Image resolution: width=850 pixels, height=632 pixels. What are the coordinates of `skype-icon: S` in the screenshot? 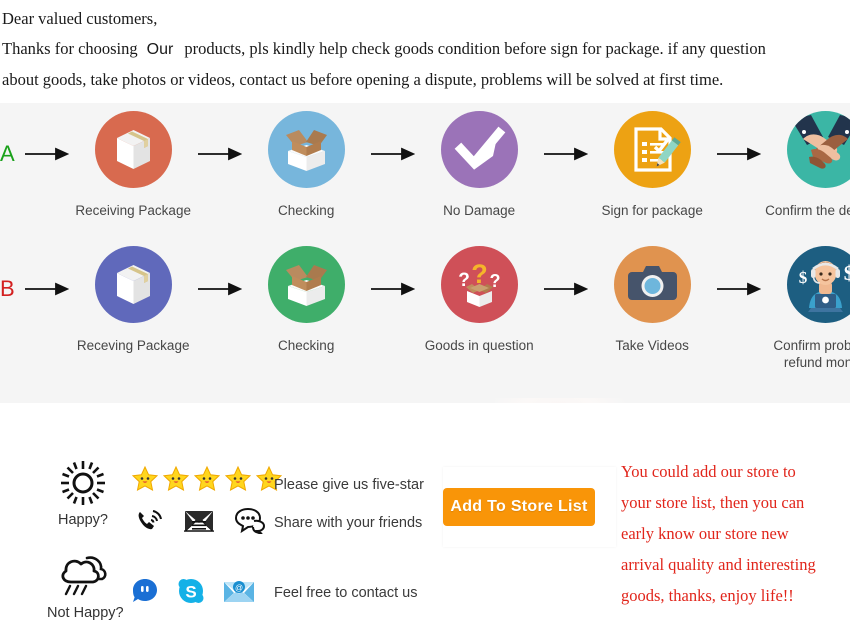 It's located at (191, 593).